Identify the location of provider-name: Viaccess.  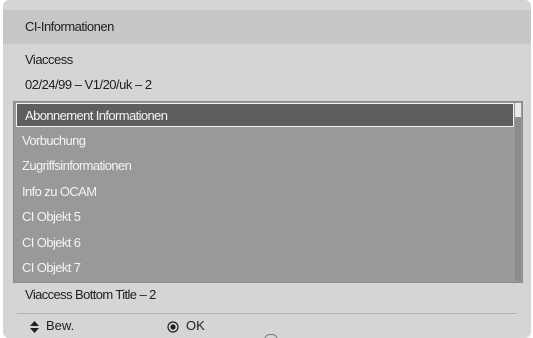
(49, 59).